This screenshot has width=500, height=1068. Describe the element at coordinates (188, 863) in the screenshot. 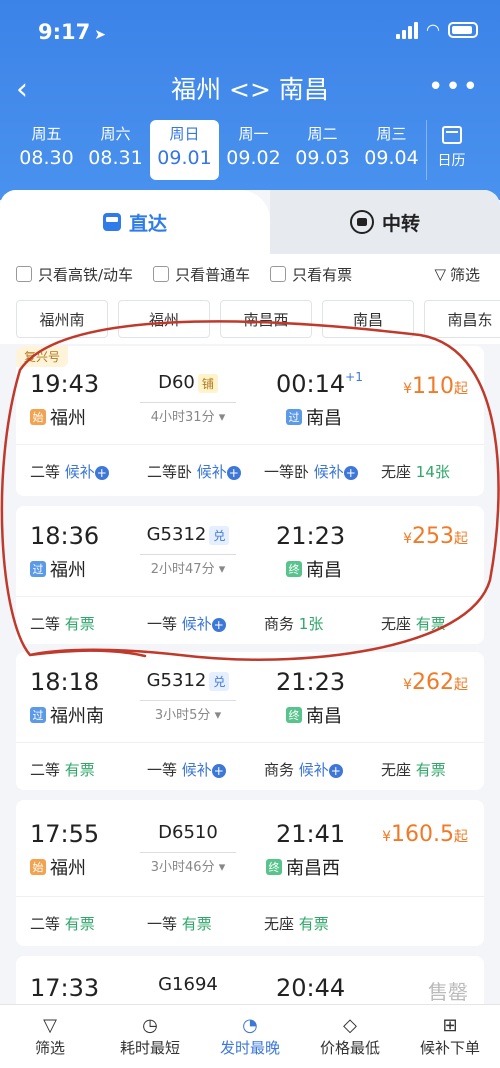

I see `duration: 3小时46分 ▾` at that location.